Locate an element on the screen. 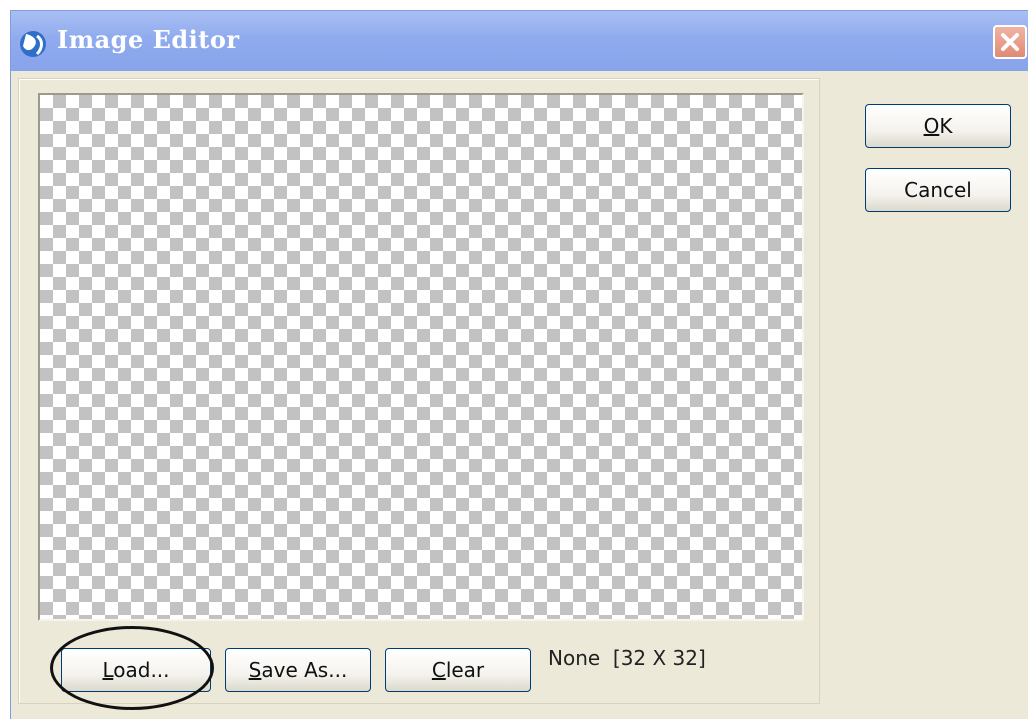 The width and height of the screenshot is (1028, 719). window-title: Image Editor is located at coordinates (148, 39).